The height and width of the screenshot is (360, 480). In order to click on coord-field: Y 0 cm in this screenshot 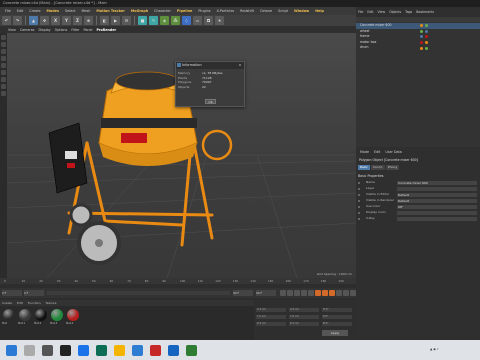, I will do `click(304, 317)`.